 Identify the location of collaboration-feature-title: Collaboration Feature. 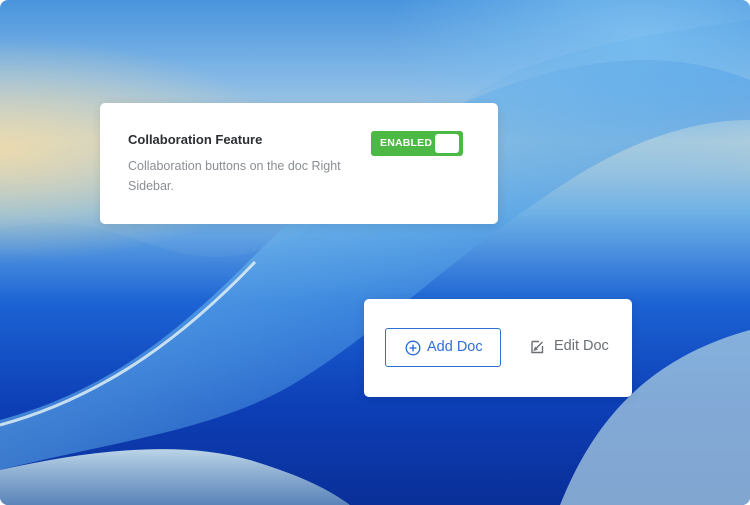
(195, 139).